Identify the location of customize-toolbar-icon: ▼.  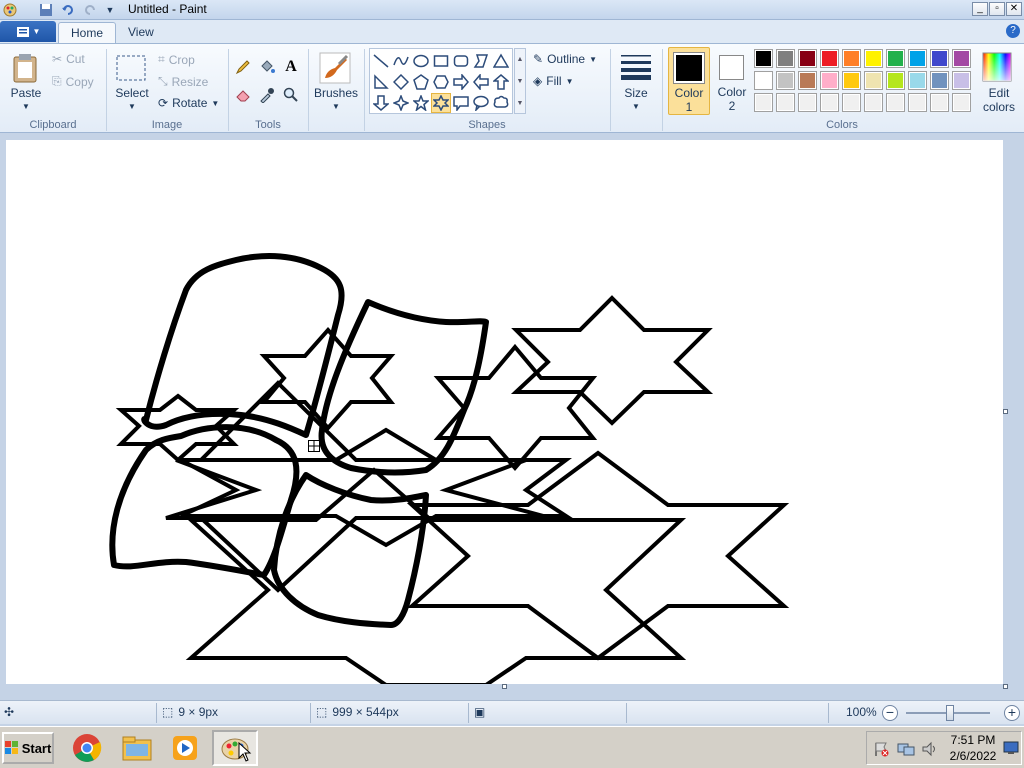
(110, 10).